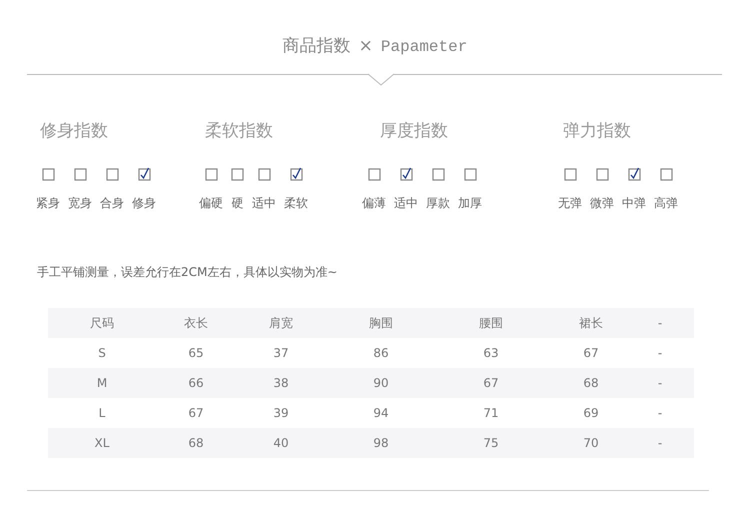 Image resolution: width=750 pixels, height=523 pixels. Describe the element at coordinates (381, 413) in the screenshot. I see `table-cell-text: 94` at that location.